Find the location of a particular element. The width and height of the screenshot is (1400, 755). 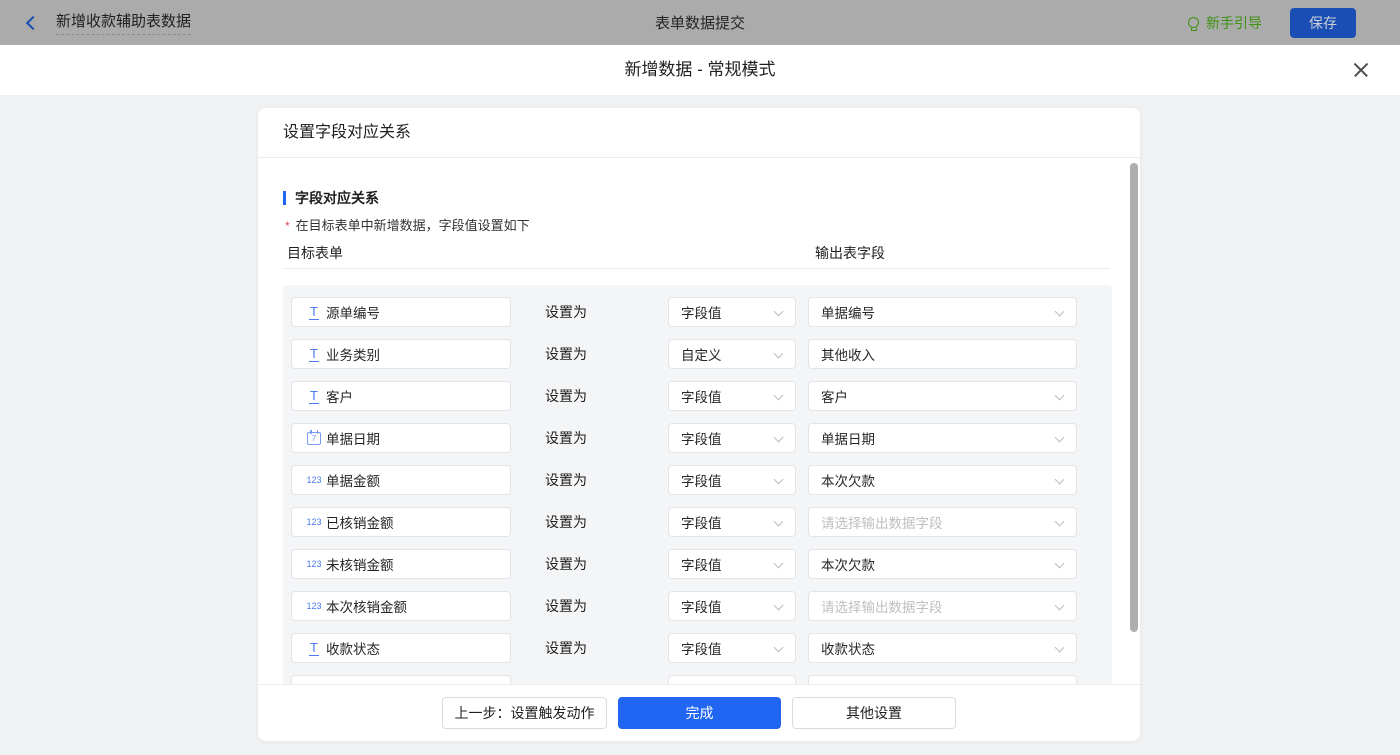

target-field: 123 本次核销金额 is located at coordinates (401, 606).